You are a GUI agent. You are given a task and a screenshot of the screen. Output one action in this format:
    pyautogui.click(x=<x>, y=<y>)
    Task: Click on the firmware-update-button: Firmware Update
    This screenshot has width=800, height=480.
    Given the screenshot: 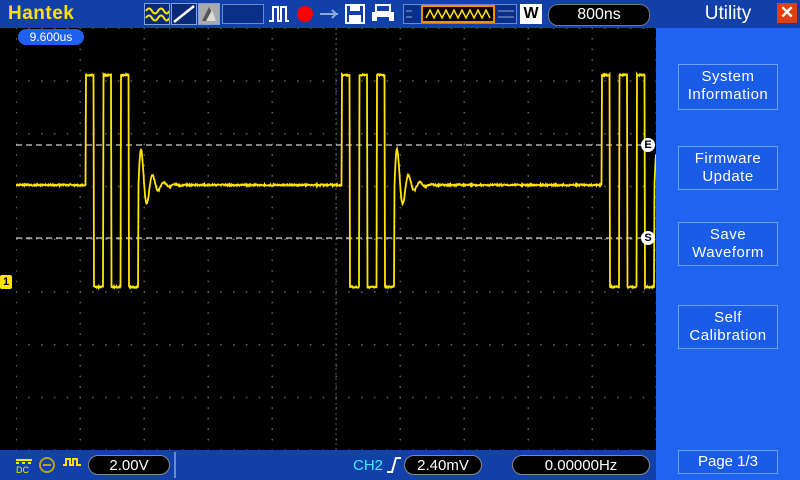 What is the action you would take?
    pyautogui.click(x=728, y=168)
    